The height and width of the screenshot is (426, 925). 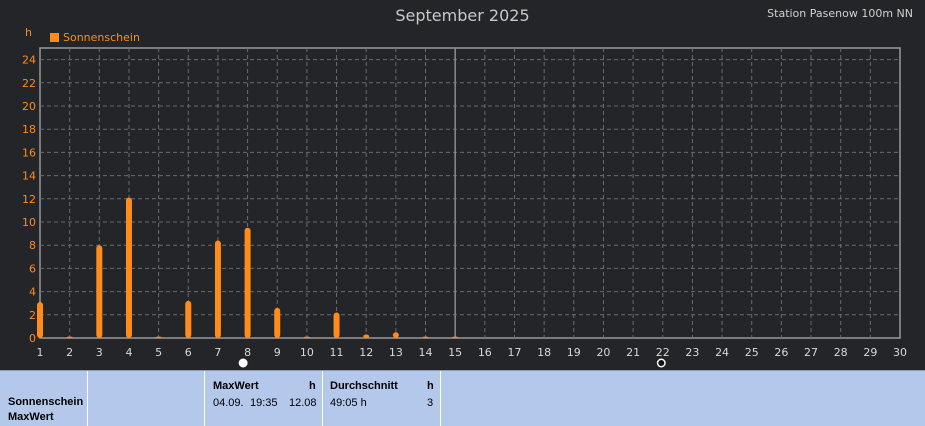 What do you see at coordinates (228, 403) in the screenshot?
I see `maxwert-date: 04.09.` at bounding box center [228, 403].